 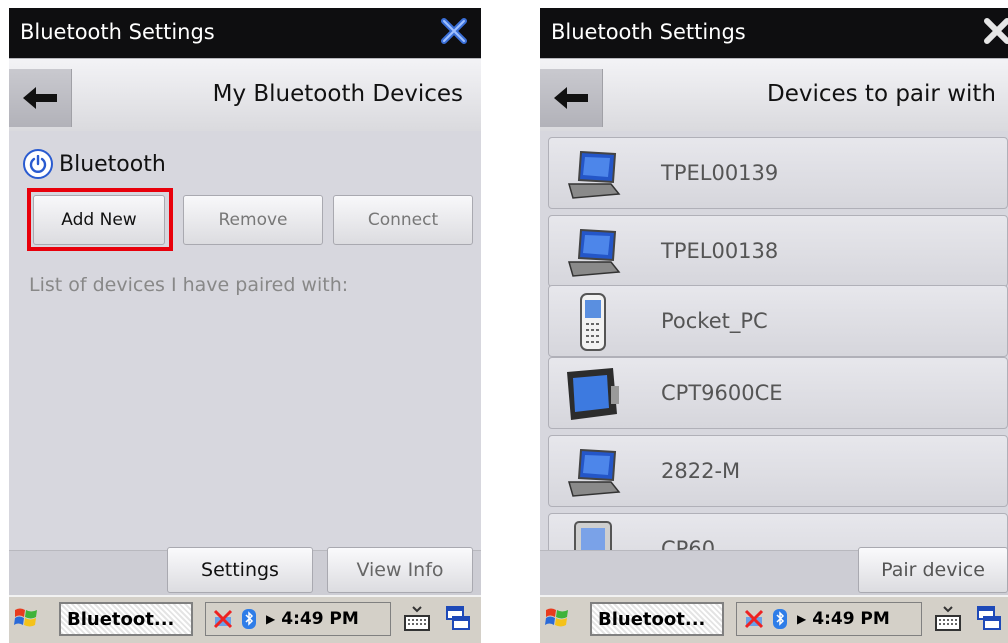 I want to click on device-name: TPEL00139, so click(x=720, y=173).